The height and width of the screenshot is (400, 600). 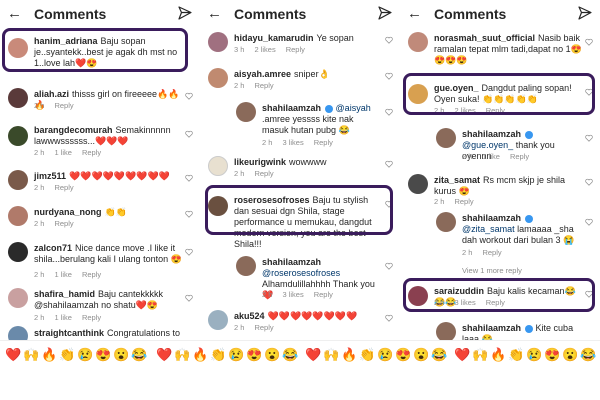 I want to click on comment-username: norasmah_suut_official, so click(x=484, y=38).